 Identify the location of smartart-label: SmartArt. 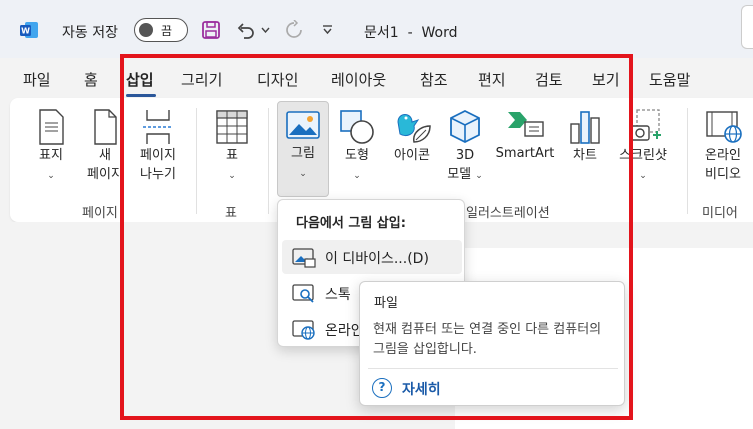
(525, 153).